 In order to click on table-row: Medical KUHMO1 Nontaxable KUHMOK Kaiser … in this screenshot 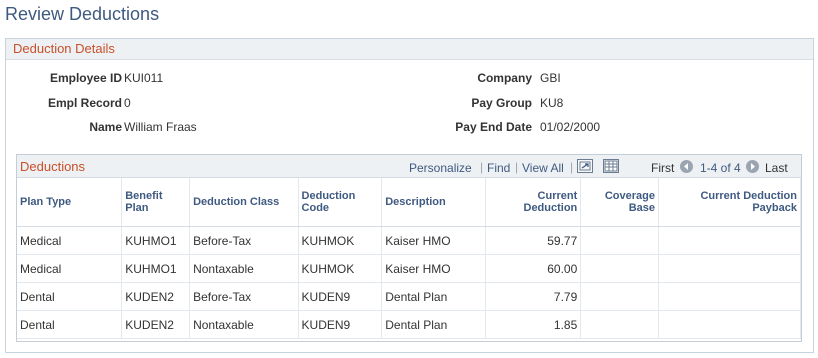, I will do `click(409, 268)`.